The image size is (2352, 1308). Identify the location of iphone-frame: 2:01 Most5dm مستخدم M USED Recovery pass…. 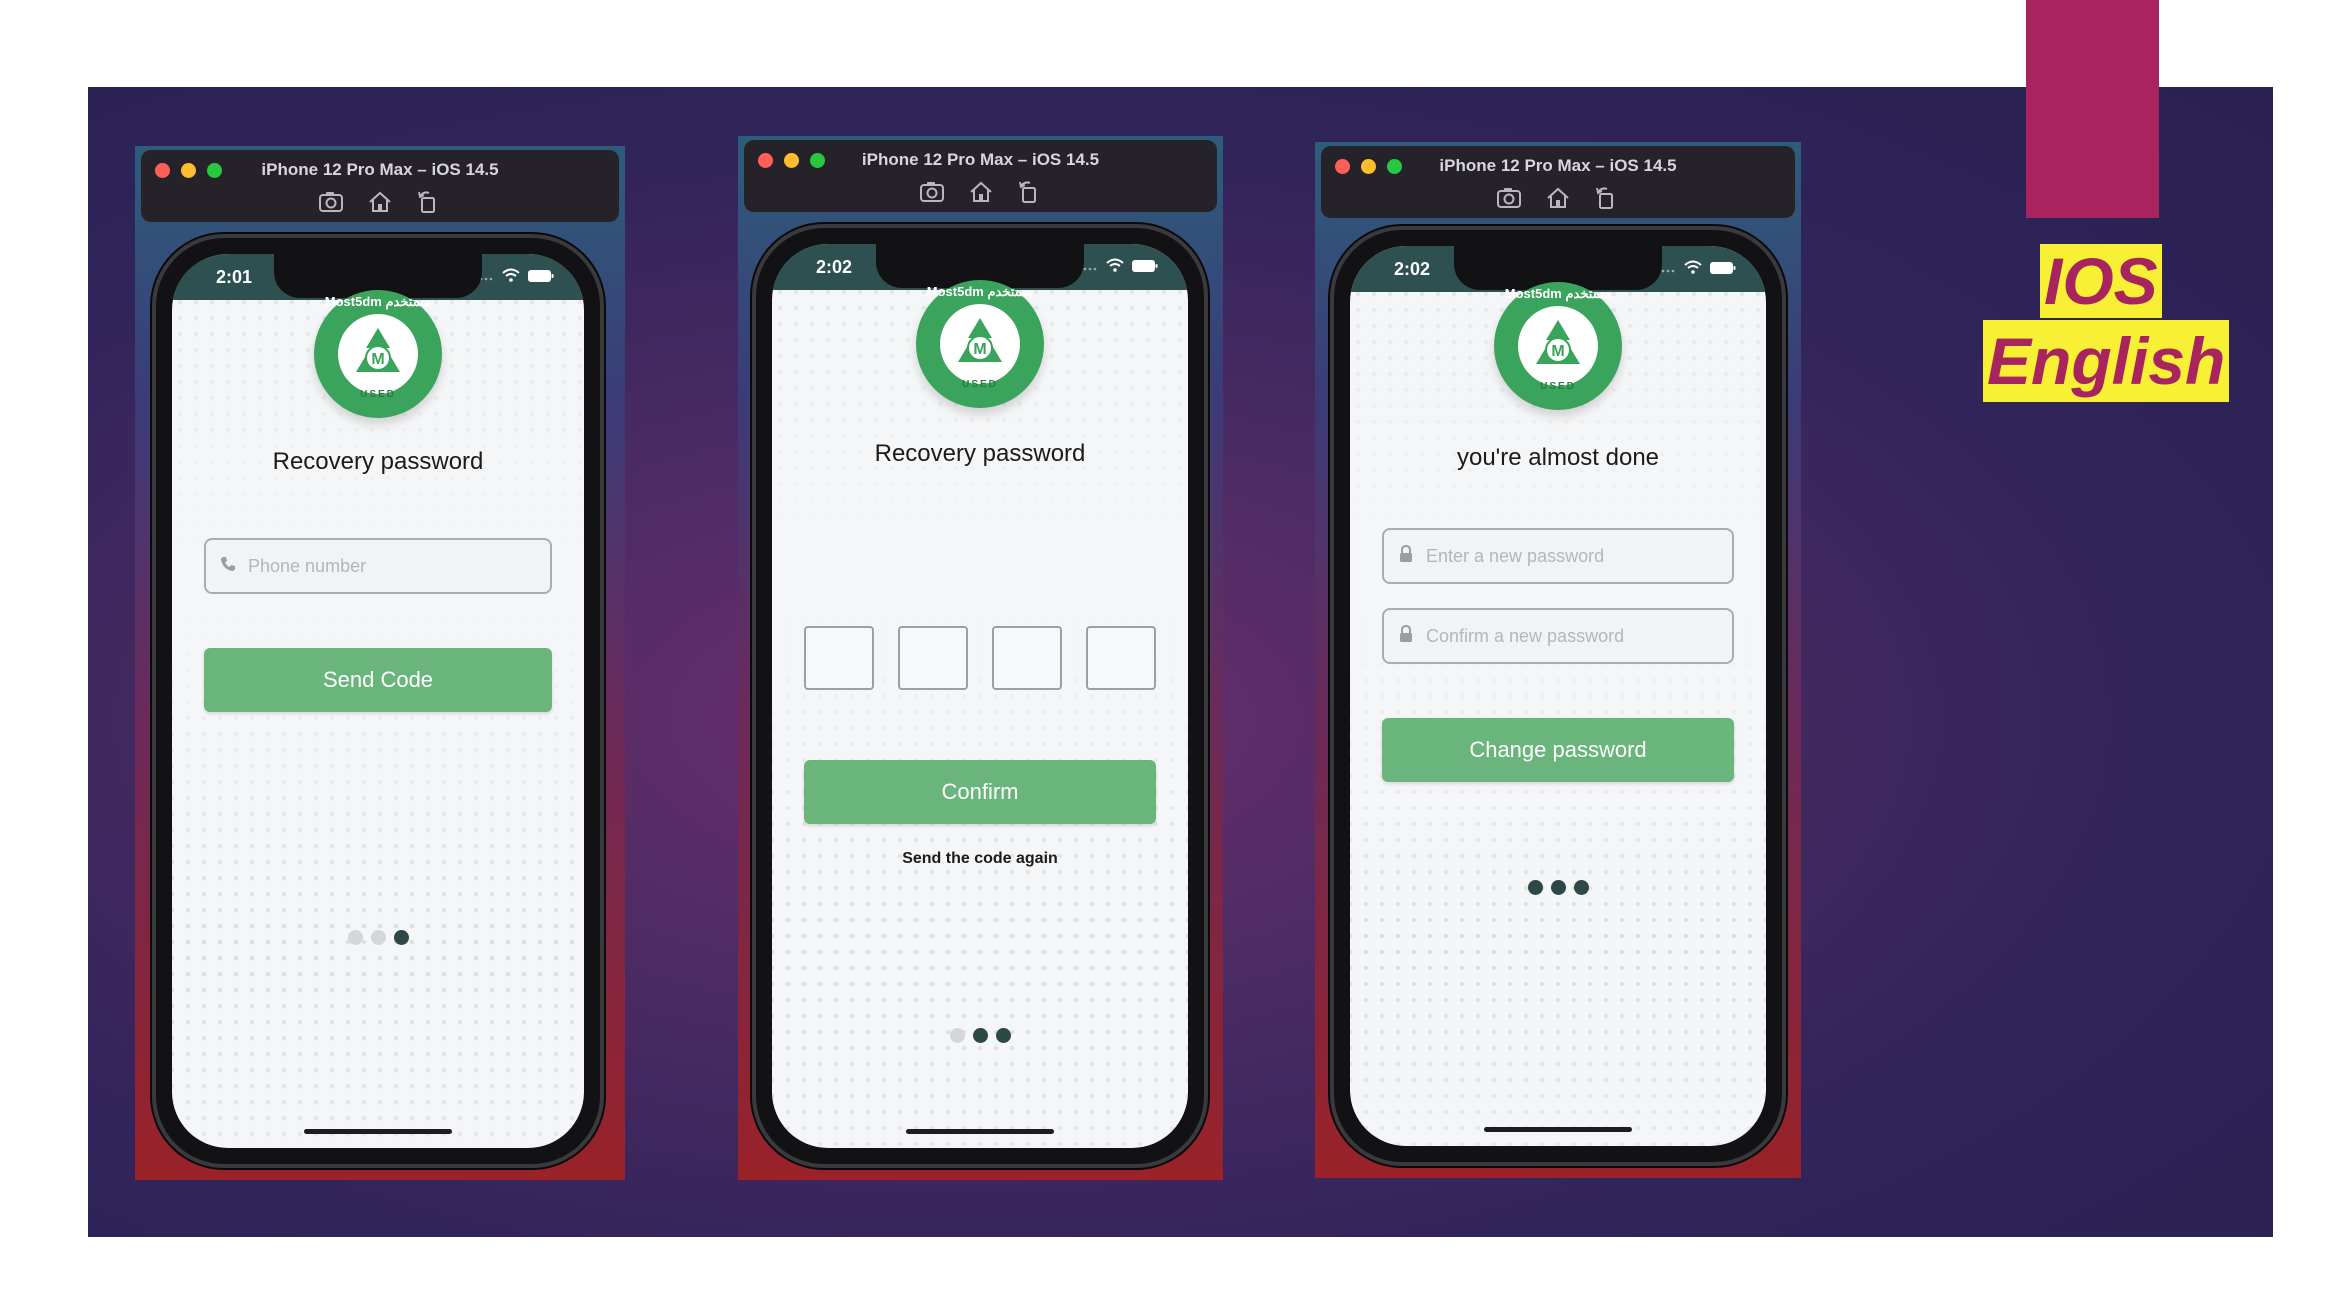
(378, 701).